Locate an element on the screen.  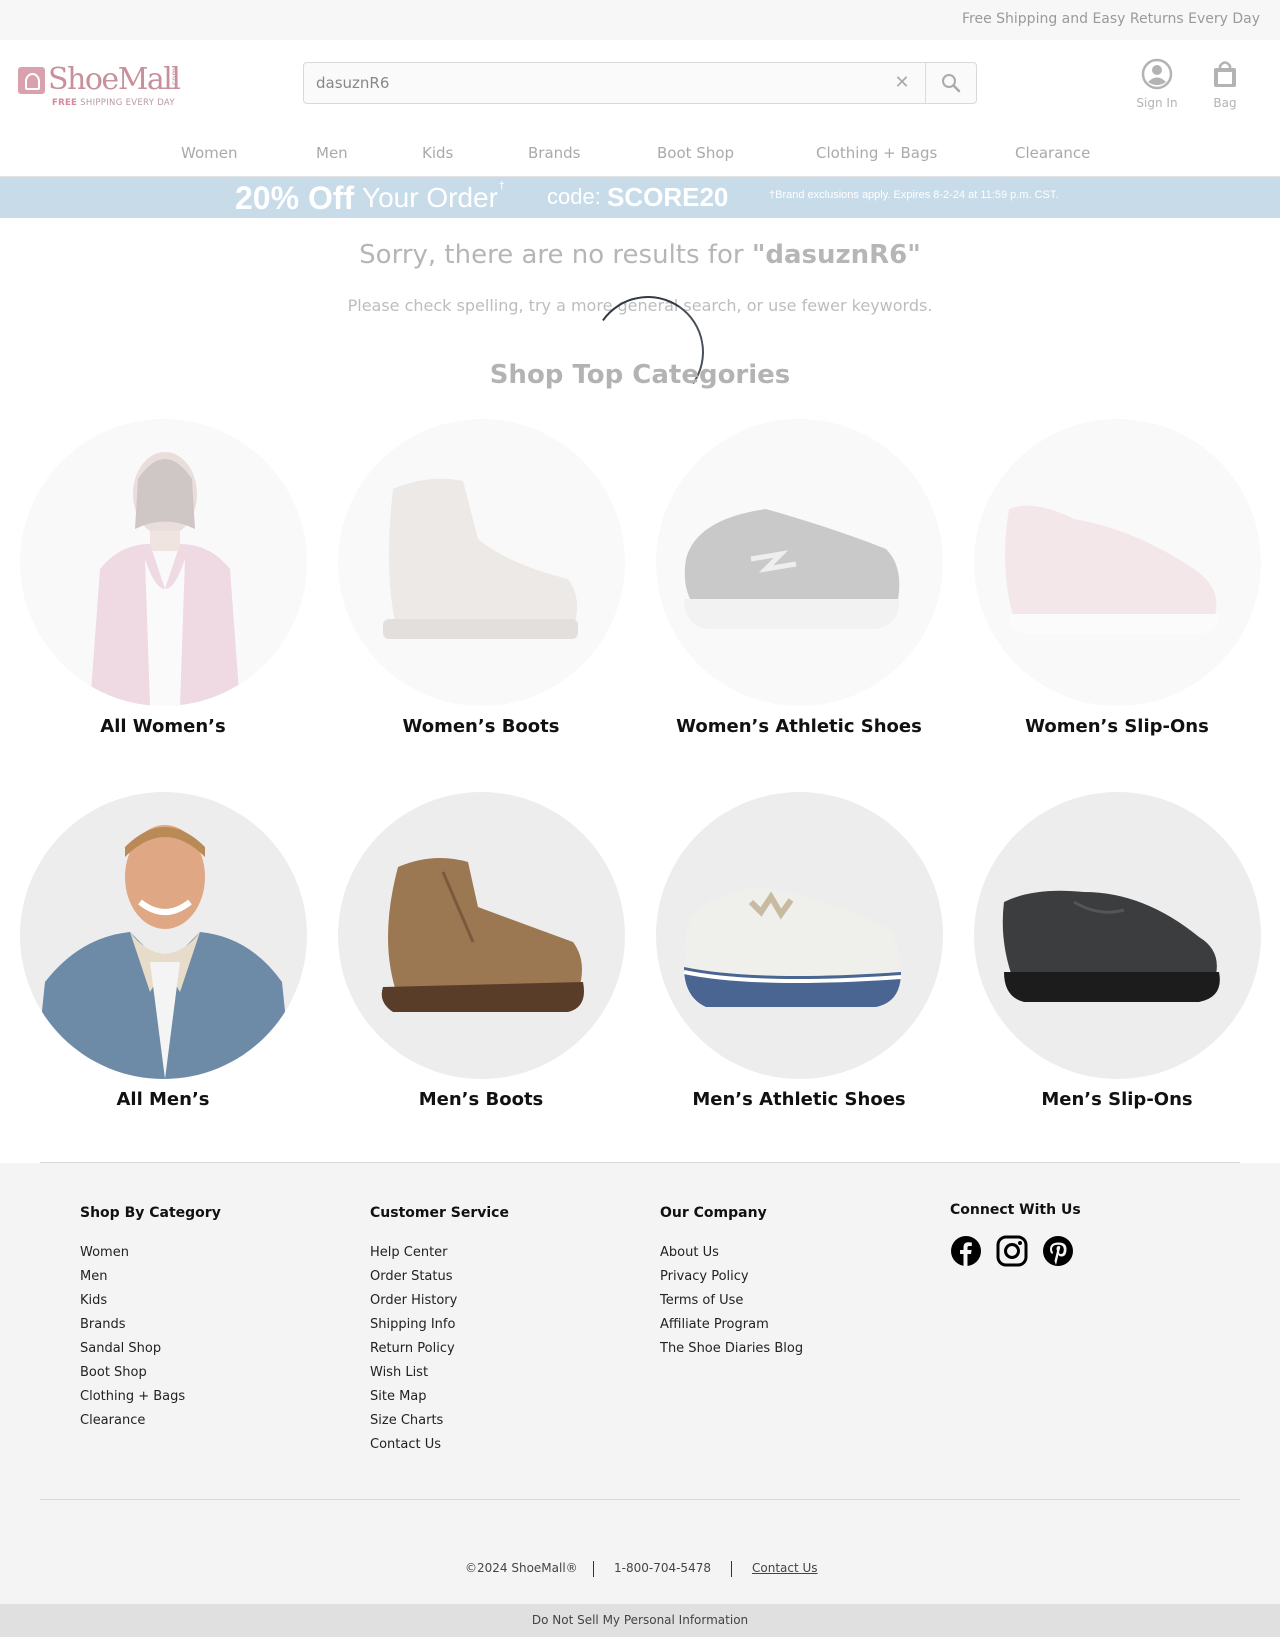
category-label: All Women’s is located at coordinates (163, 726).